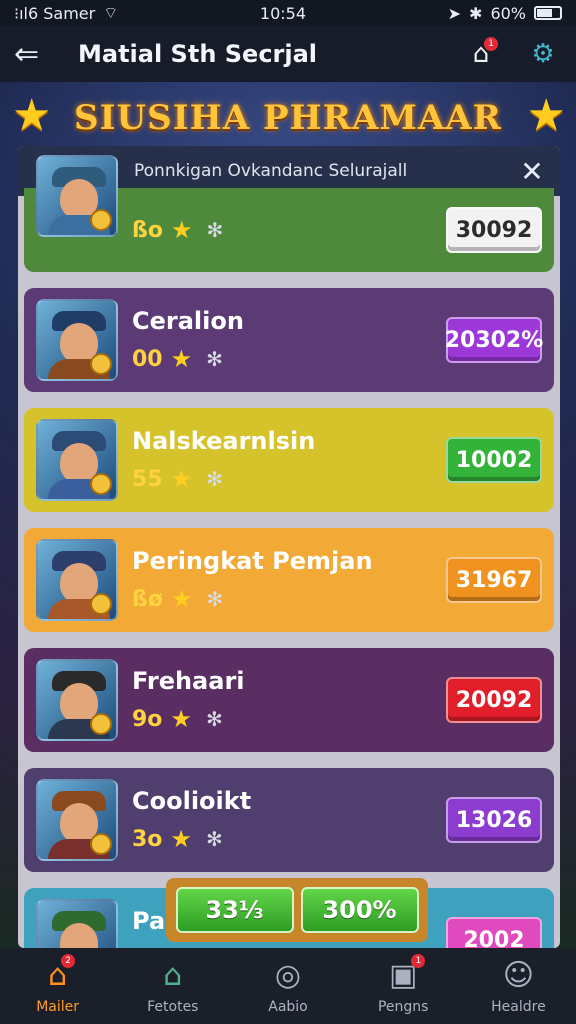 This screenshot has width=576, height=1024. What do you see at coordinates (192, 801) in the screenshot?
I see `player-name: Coolioikt` at bounding box center [192, 801].